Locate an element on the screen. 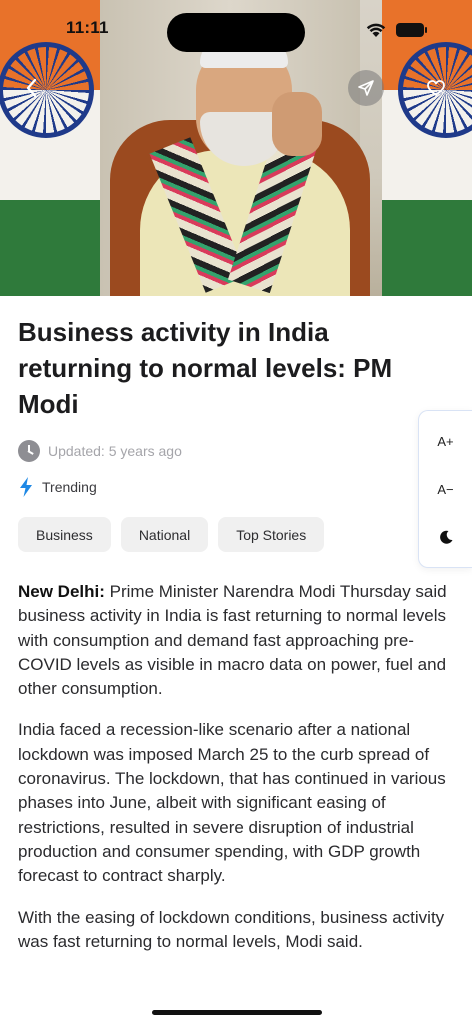 This screenshot has width=472, height=1024. chevron-left-icon is located at coordinates (31, 88).